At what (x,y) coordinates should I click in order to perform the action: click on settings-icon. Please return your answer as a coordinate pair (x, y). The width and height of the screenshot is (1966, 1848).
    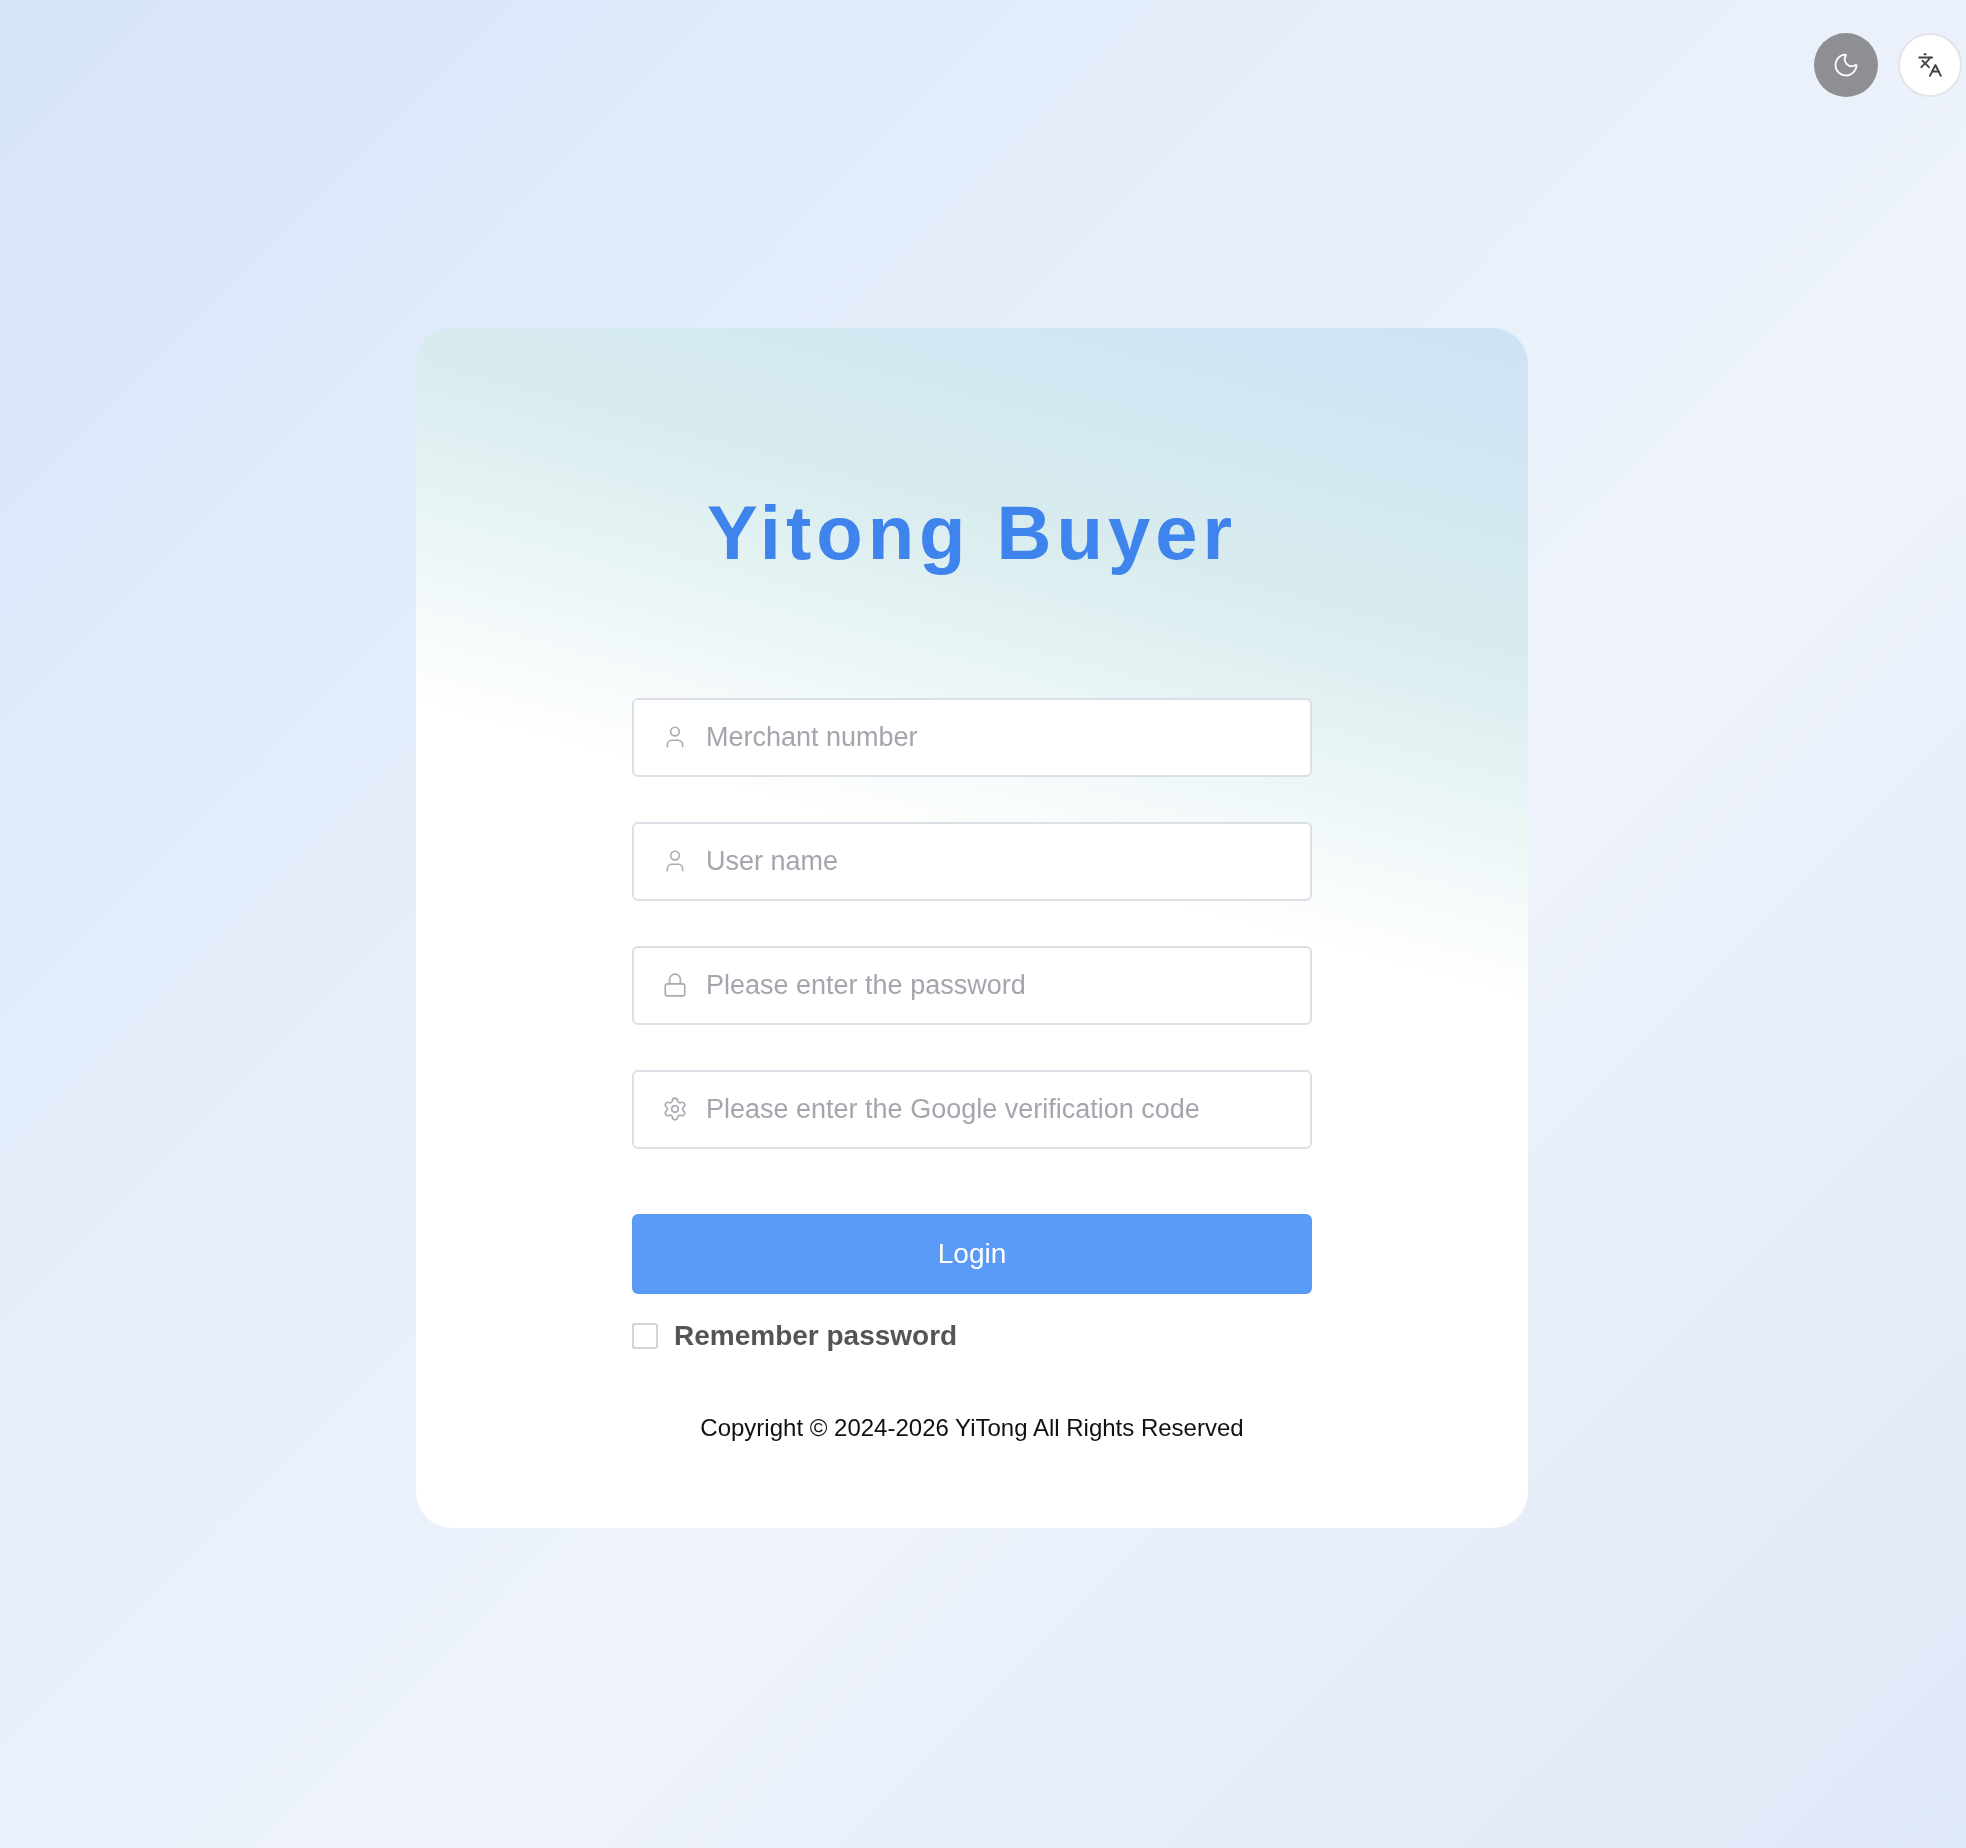
    Looking at the image, I should click on (675, 1109).